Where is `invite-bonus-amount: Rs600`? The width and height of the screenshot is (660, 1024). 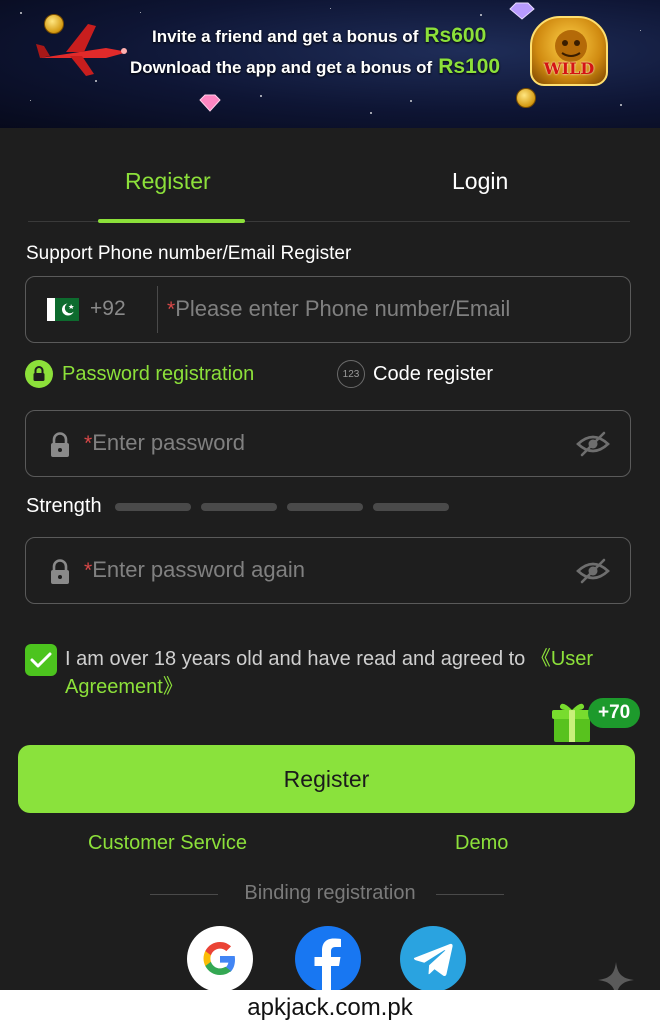
invite-bonus-amount: Rs600 is located at coordinates (455, 35).